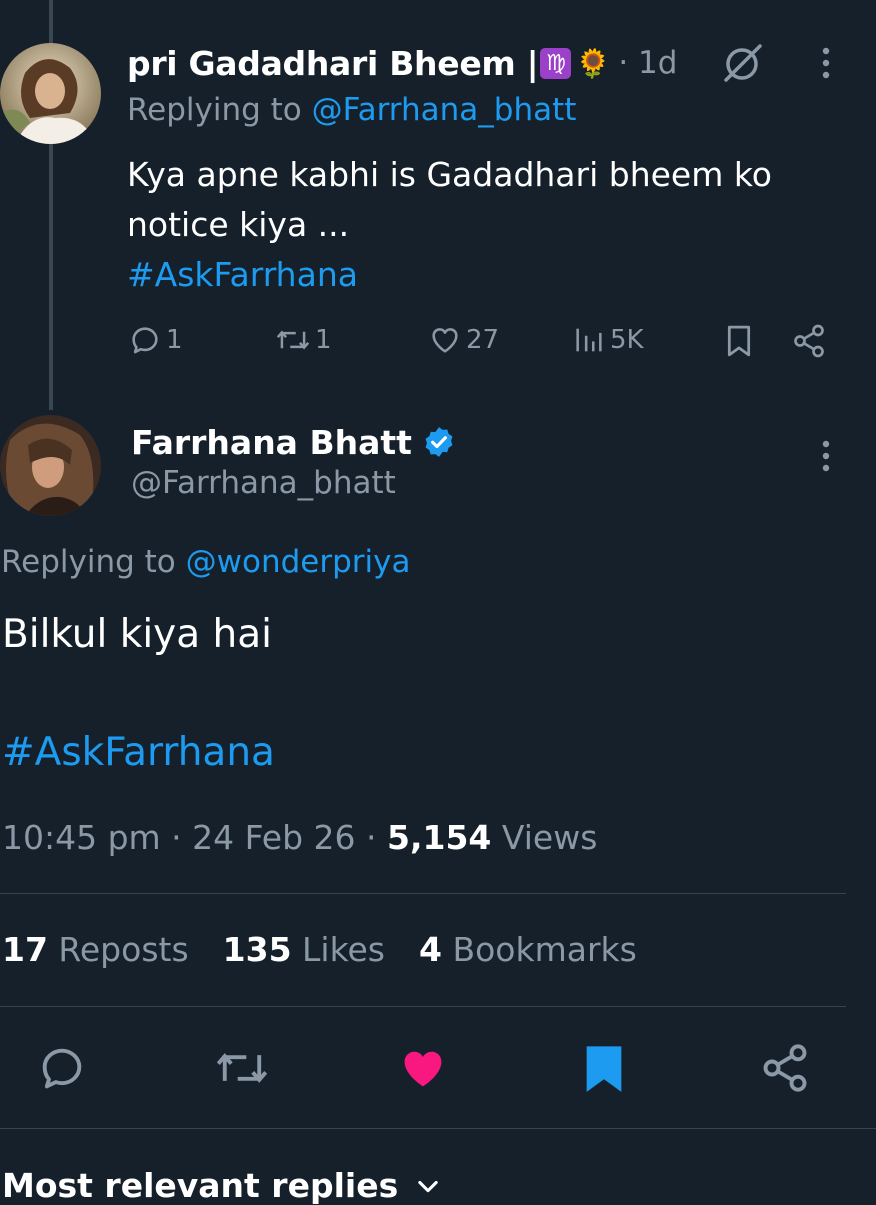 Image resolution: width=876 pixels, height=1205 pixels. I want to click on sort-label: Most relevant replies, so click(200, 1185).